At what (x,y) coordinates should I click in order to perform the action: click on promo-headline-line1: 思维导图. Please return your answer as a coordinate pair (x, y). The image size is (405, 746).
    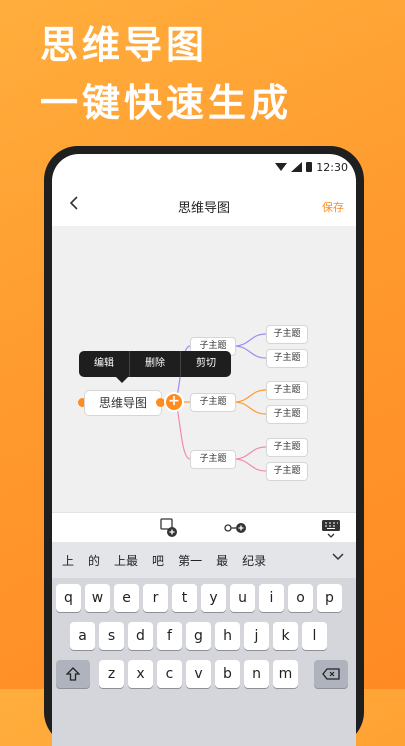
    Looking at the image, I should click on (124, 45).